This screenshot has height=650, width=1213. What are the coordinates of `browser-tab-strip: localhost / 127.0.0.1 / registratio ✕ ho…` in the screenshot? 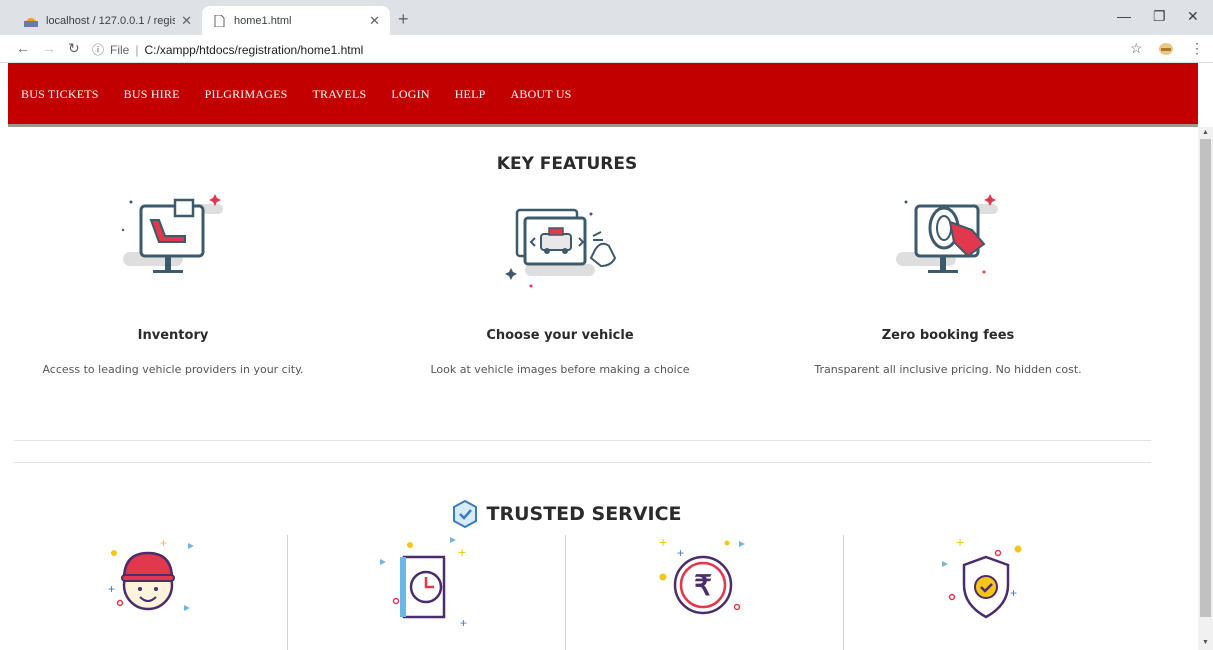 It's located at (606, 17).